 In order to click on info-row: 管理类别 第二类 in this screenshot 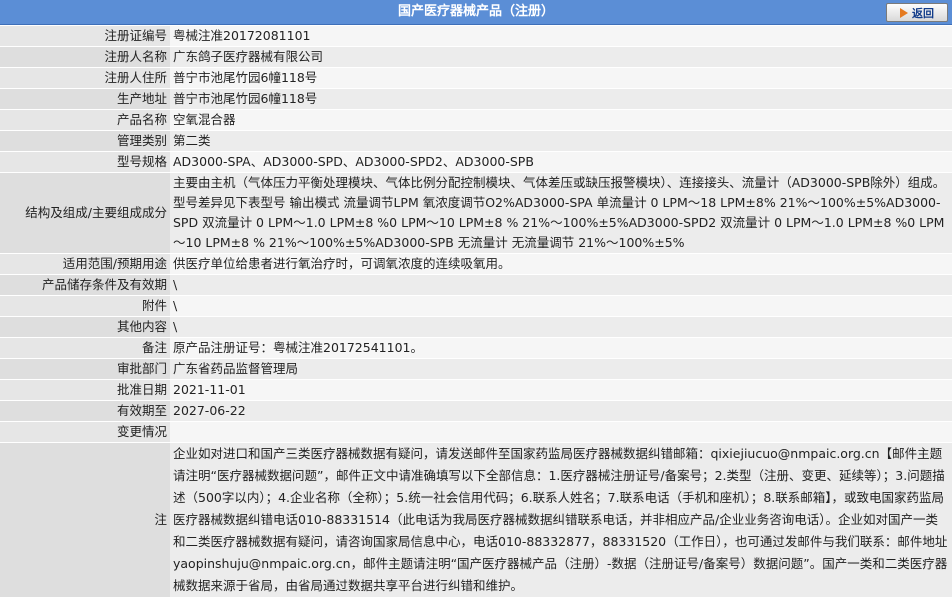, I will do `click(476, 141)`.